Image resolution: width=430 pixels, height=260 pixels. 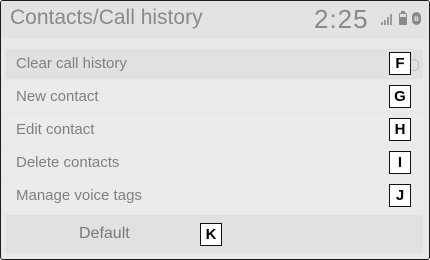 What do you see at coordinates (416, 18) in the screenshot?
I see `bluetooth-icon: ʙ` at bounding box center [416, 18].